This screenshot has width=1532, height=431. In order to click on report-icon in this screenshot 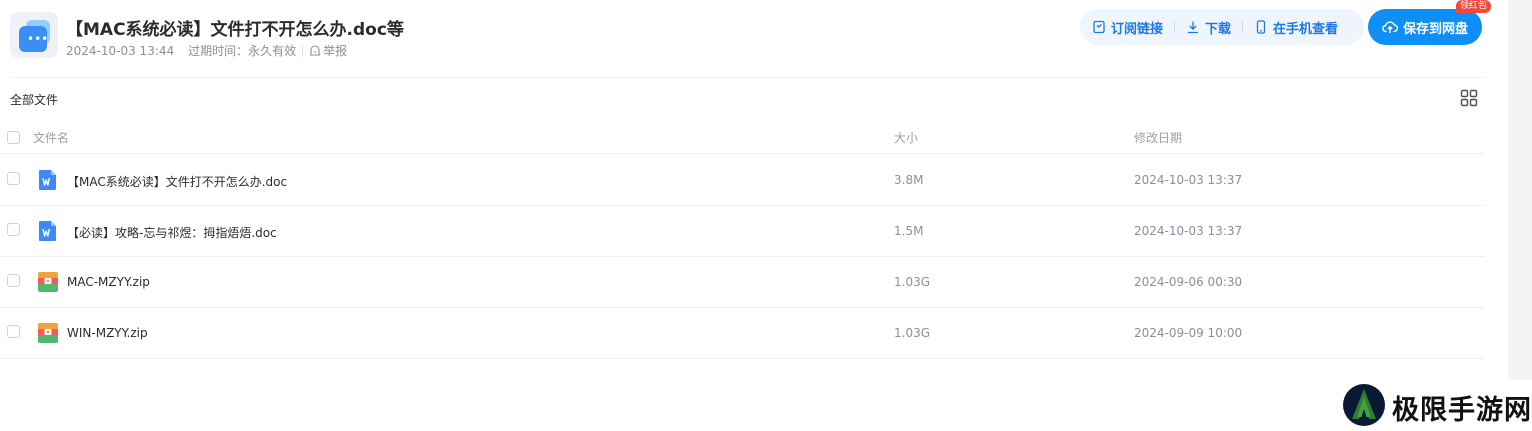, I will do `click(315, 50)`.